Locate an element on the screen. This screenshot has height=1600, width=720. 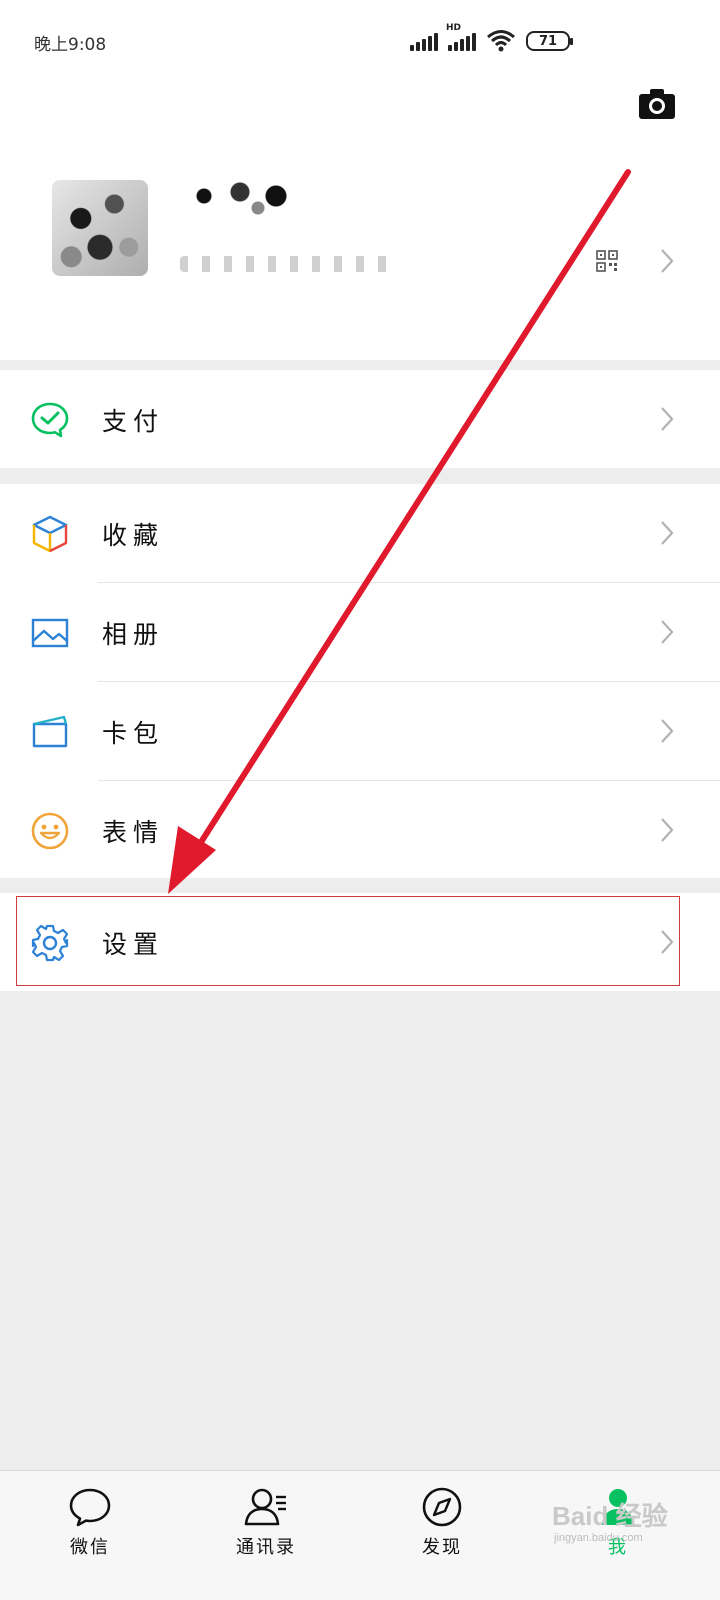
tab-chats: 微信 is located at coordinates (90, 1535).